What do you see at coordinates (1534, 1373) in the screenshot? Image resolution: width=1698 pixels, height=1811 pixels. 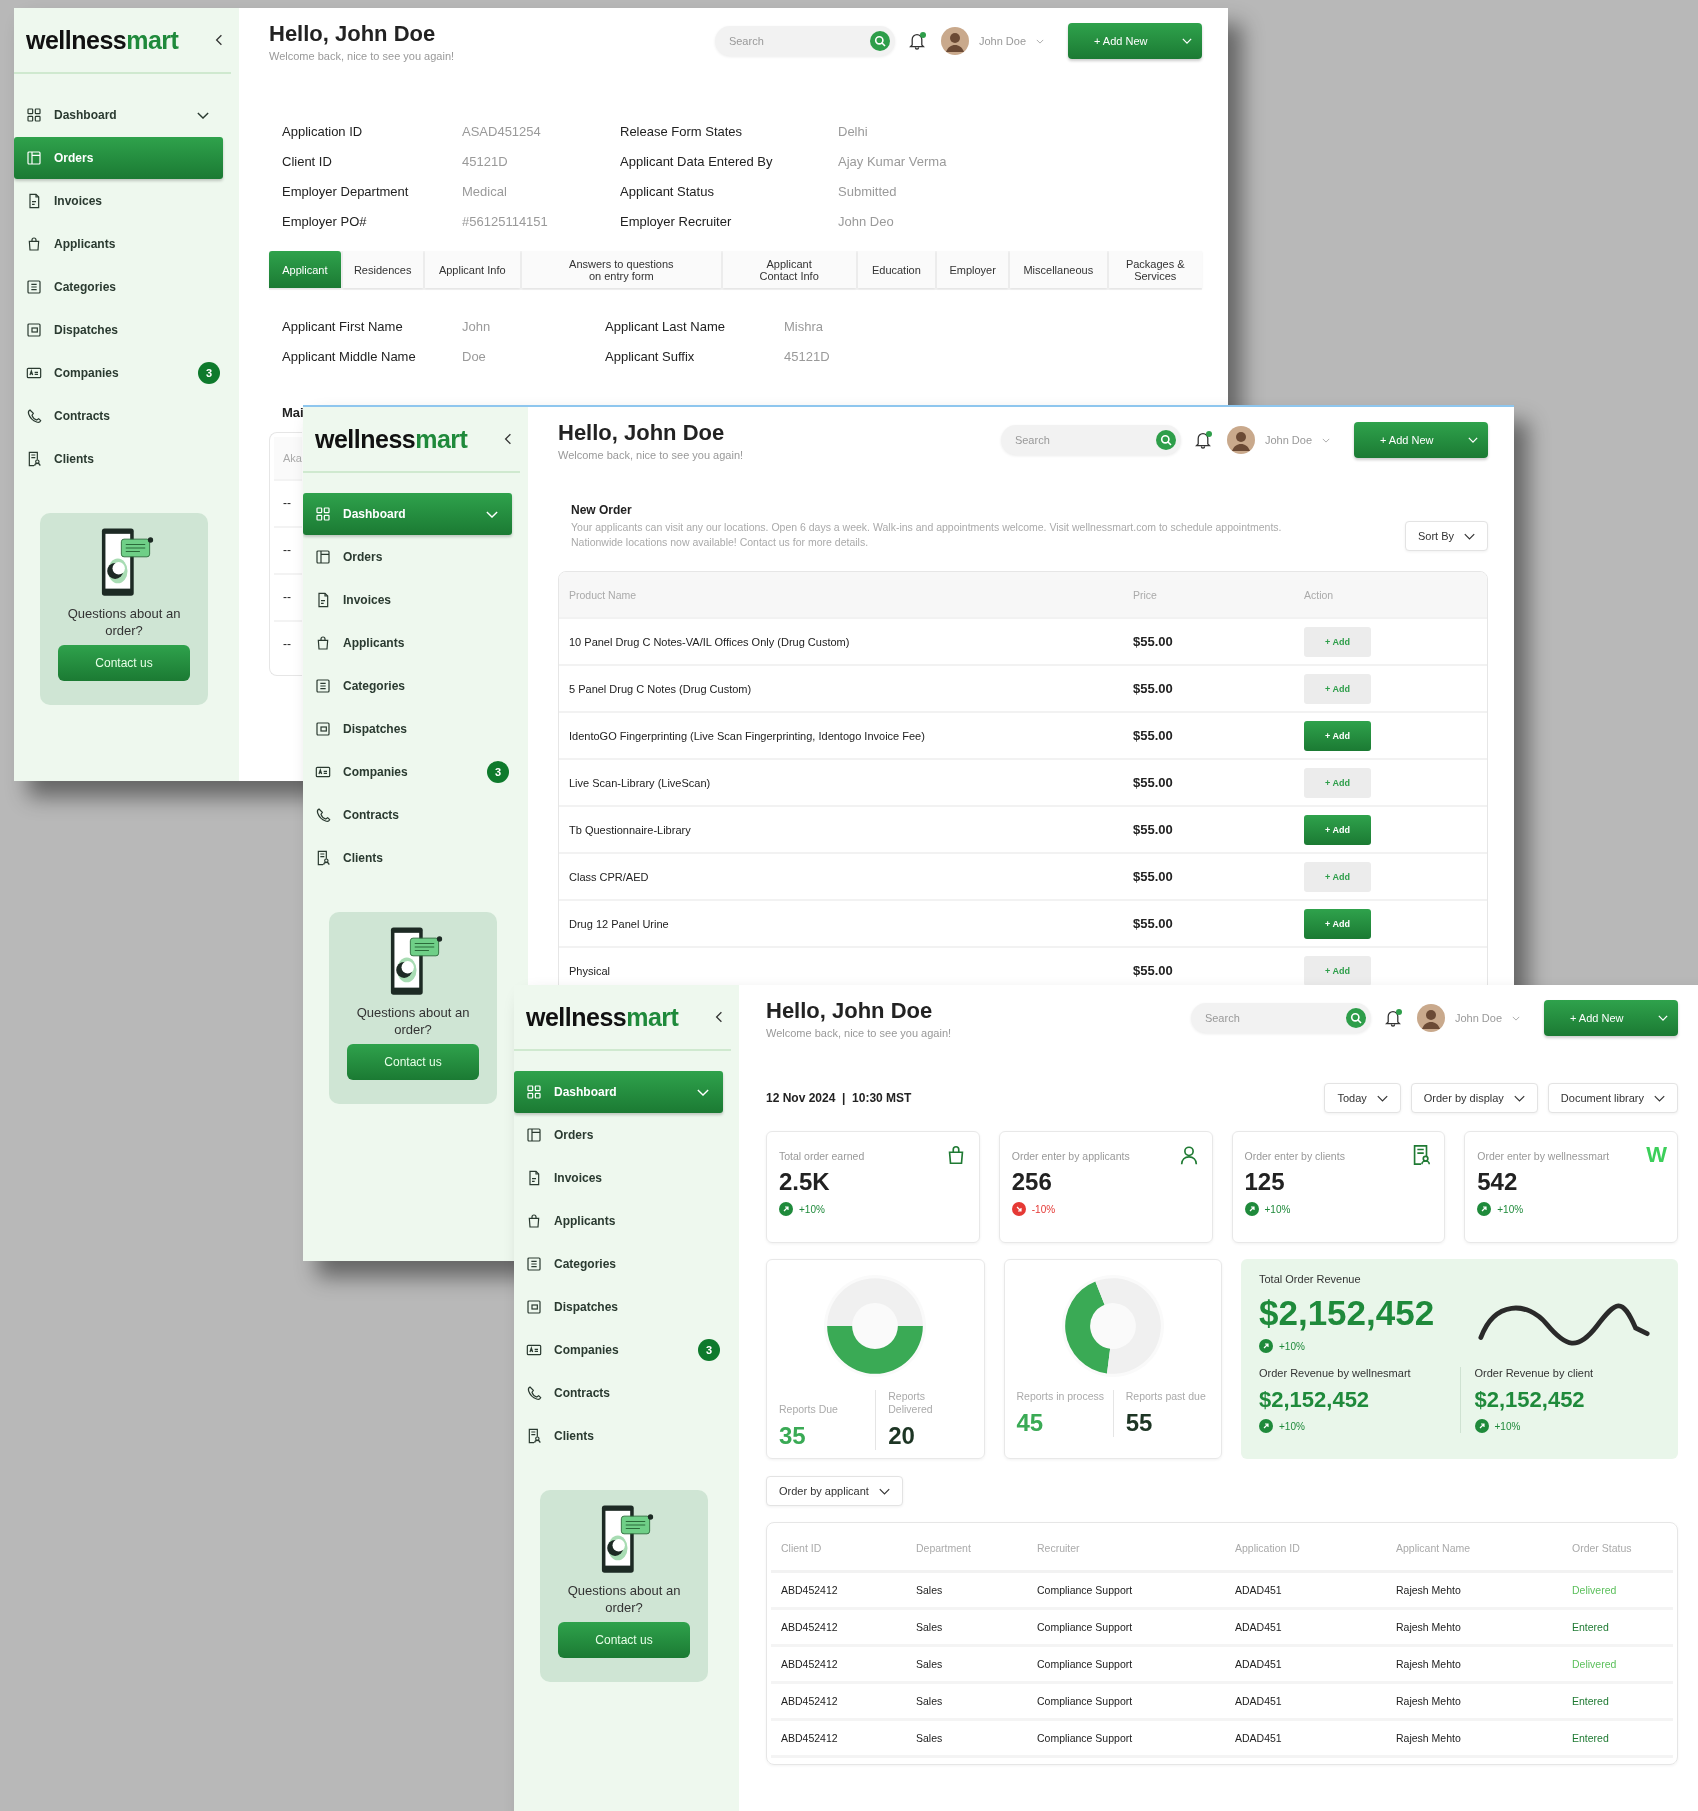 I see `revenue-label: Order Revenue by client` at bounding box center [1534, 1373].